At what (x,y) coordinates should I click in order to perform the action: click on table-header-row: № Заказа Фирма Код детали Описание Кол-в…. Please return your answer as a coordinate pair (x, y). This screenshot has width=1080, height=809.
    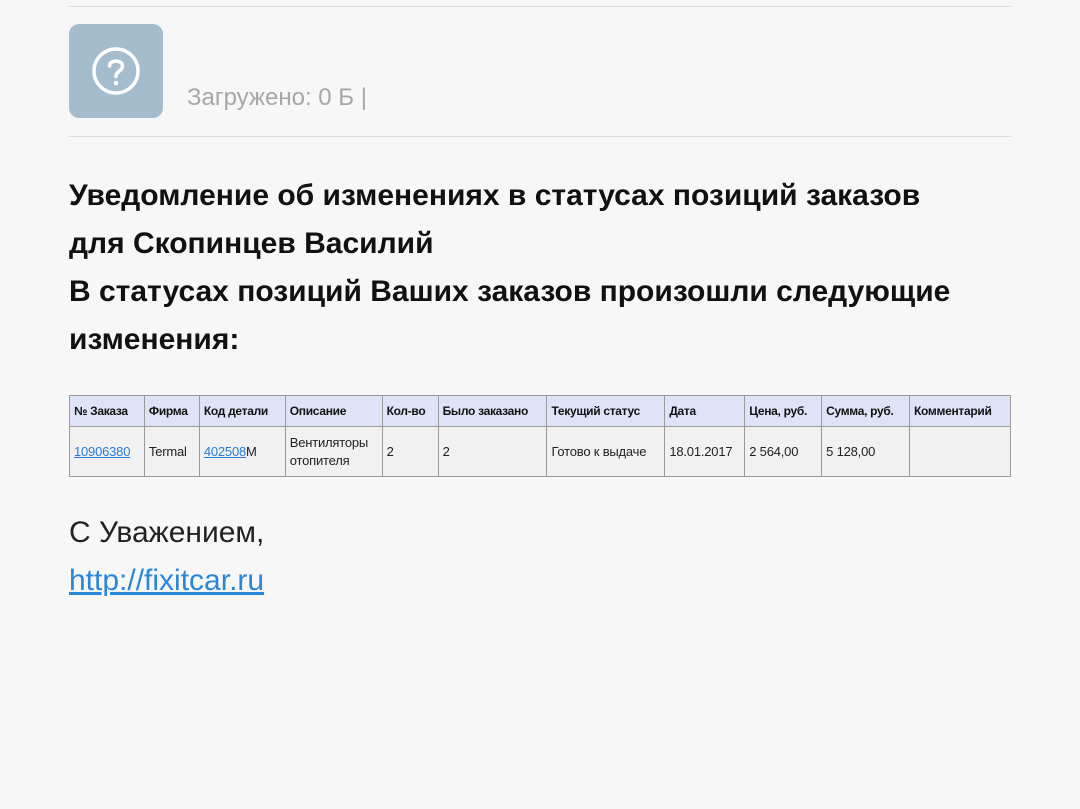
    Looking at the image, I should click on (540, 411).